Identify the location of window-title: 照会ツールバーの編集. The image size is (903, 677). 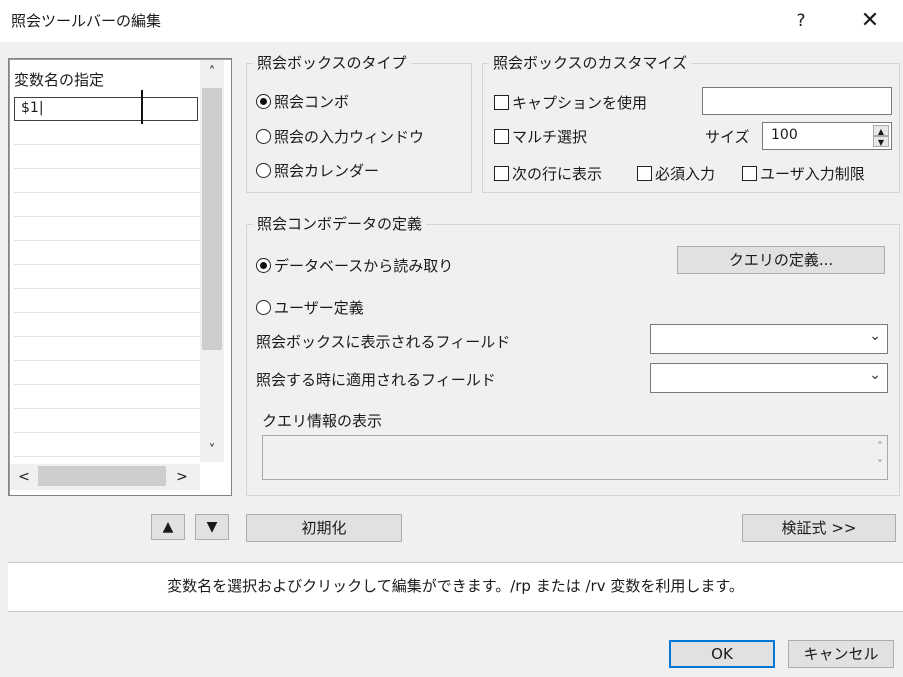
(86, 21).